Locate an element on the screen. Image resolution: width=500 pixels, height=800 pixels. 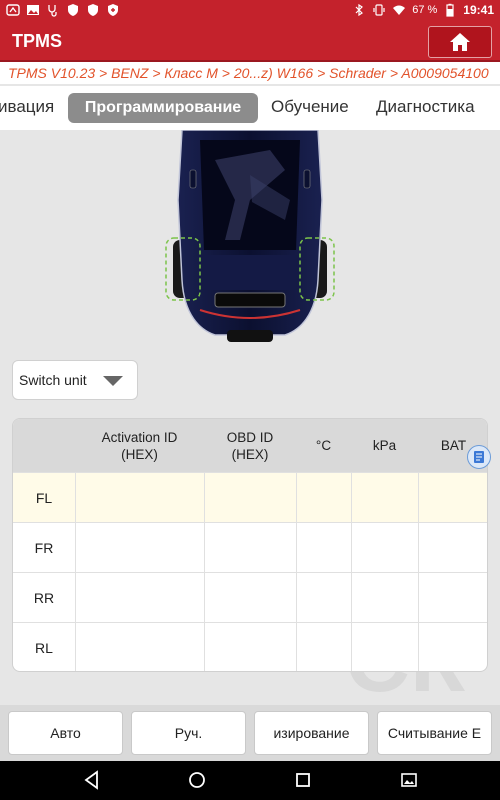
read-ecu-button: Считывание Е is located at coordinates (434, 733).